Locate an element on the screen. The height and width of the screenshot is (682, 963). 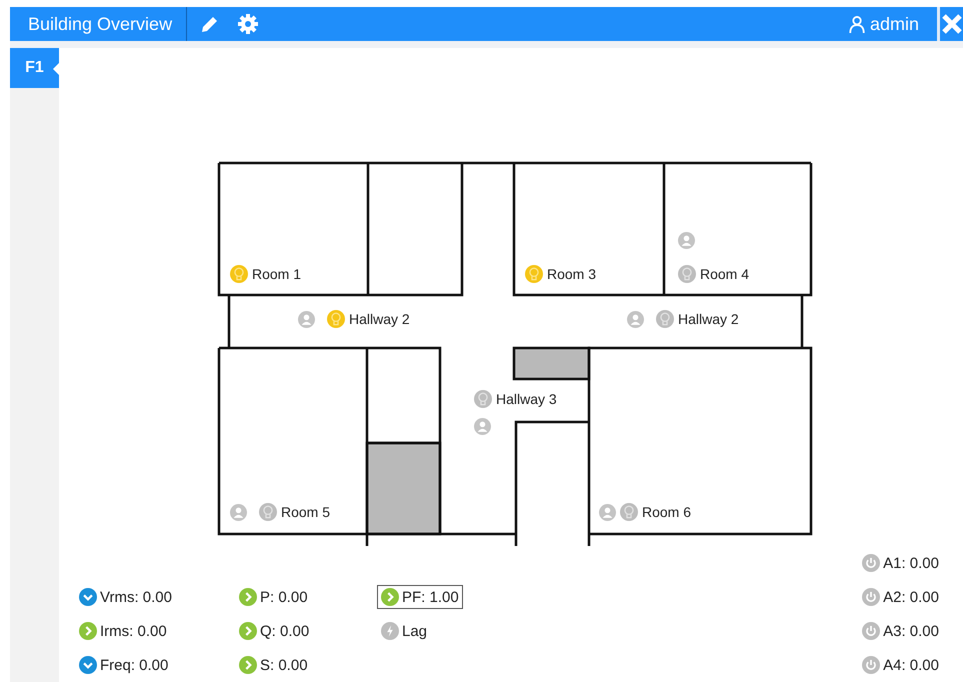
user-icon is located at coordinates (857, 24).